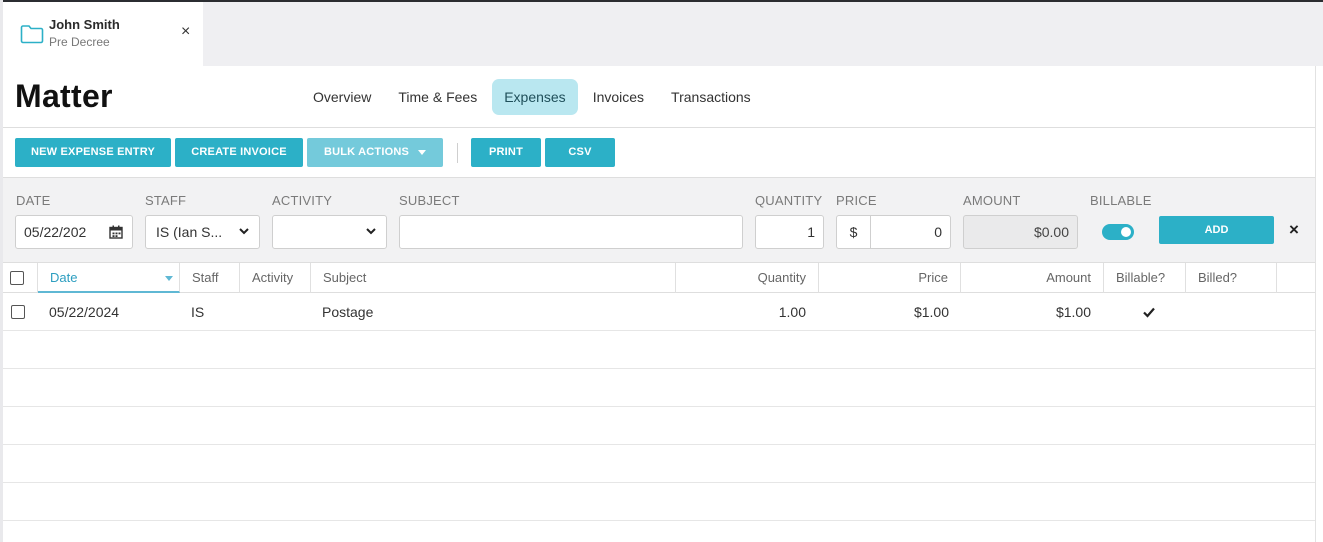 Image resolution: width=1323 pixels, height=542 pixels. I want to click on csv-button: CSV, so click(580, 152).